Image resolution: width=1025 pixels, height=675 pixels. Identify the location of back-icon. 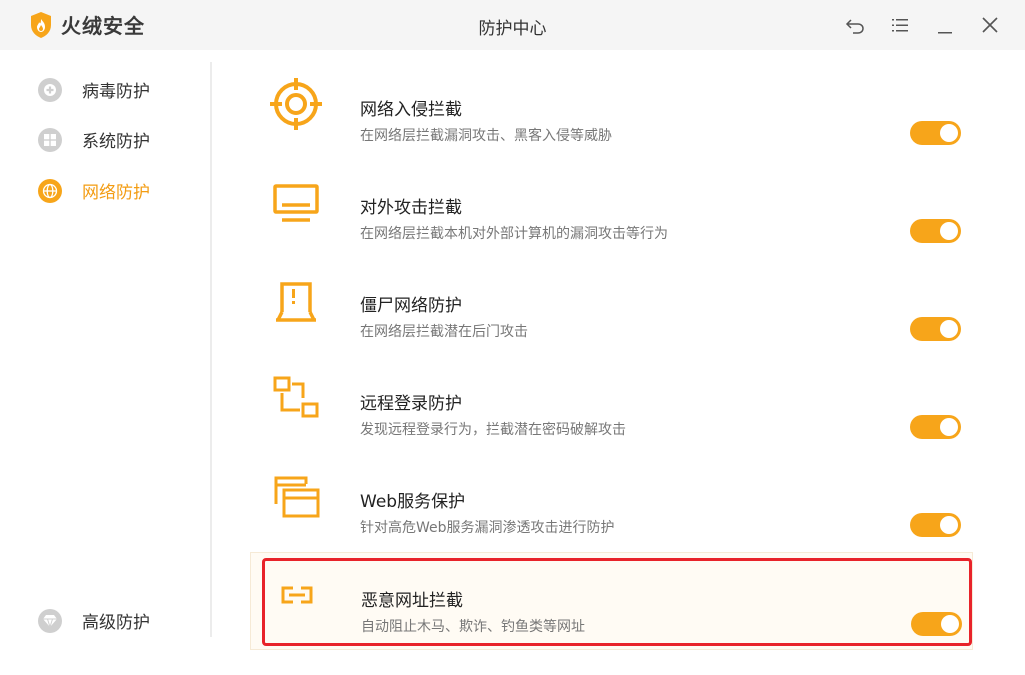
(854, 26).